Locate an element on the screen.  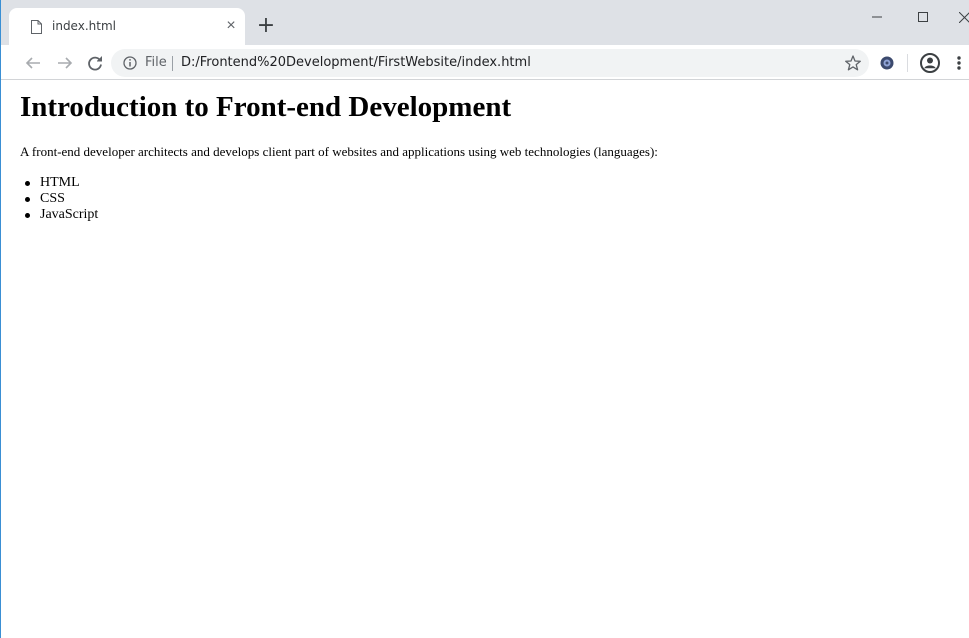
tab-title: index.html is located at coordinates (84, 26).